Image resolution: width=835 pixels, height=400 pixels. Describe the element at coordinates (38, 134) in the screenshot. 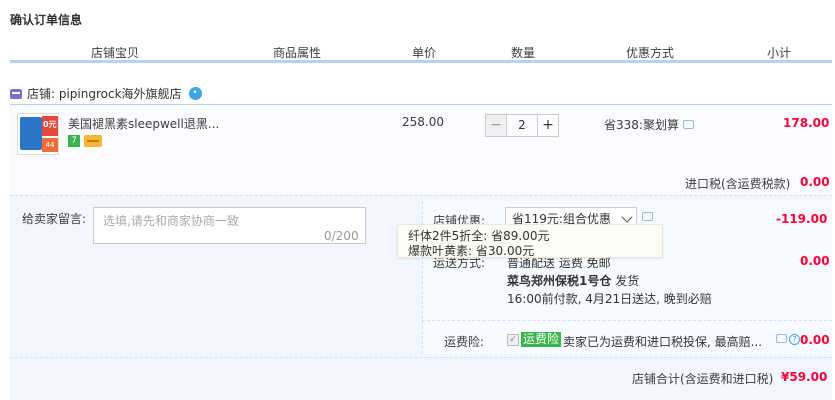

I see `product-thumbnail: 0元 44` at that location.